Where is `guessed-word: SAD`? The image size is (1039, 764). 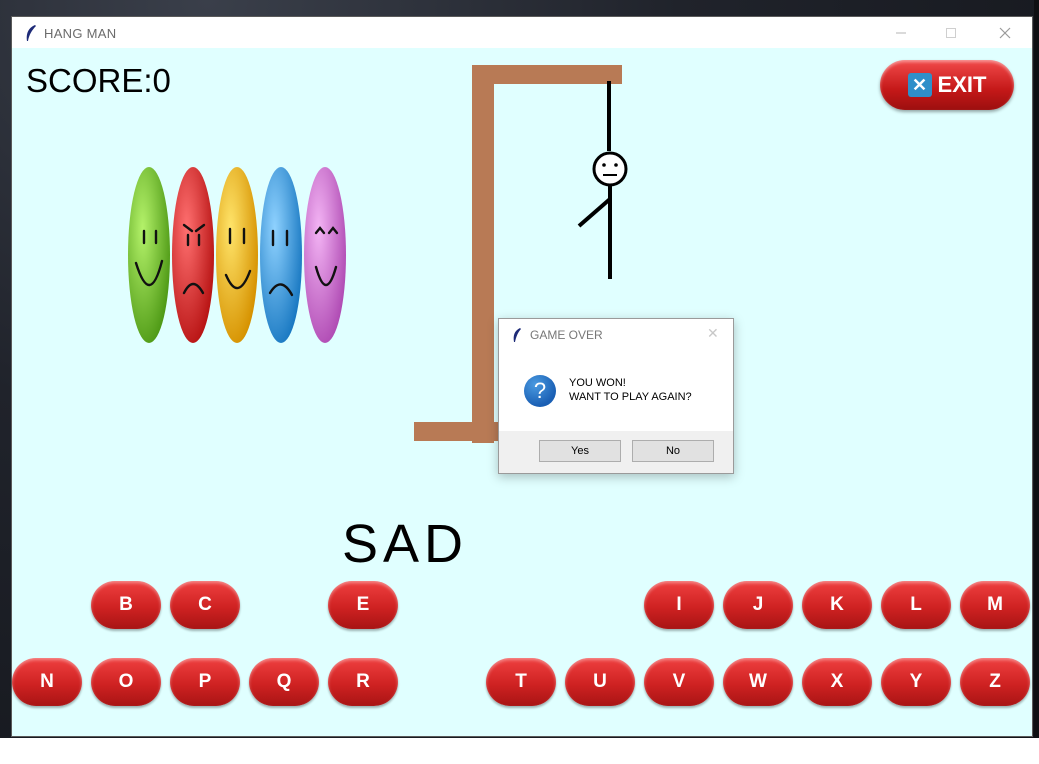 guessed-word: SAD is located at coordinates (405, 544).